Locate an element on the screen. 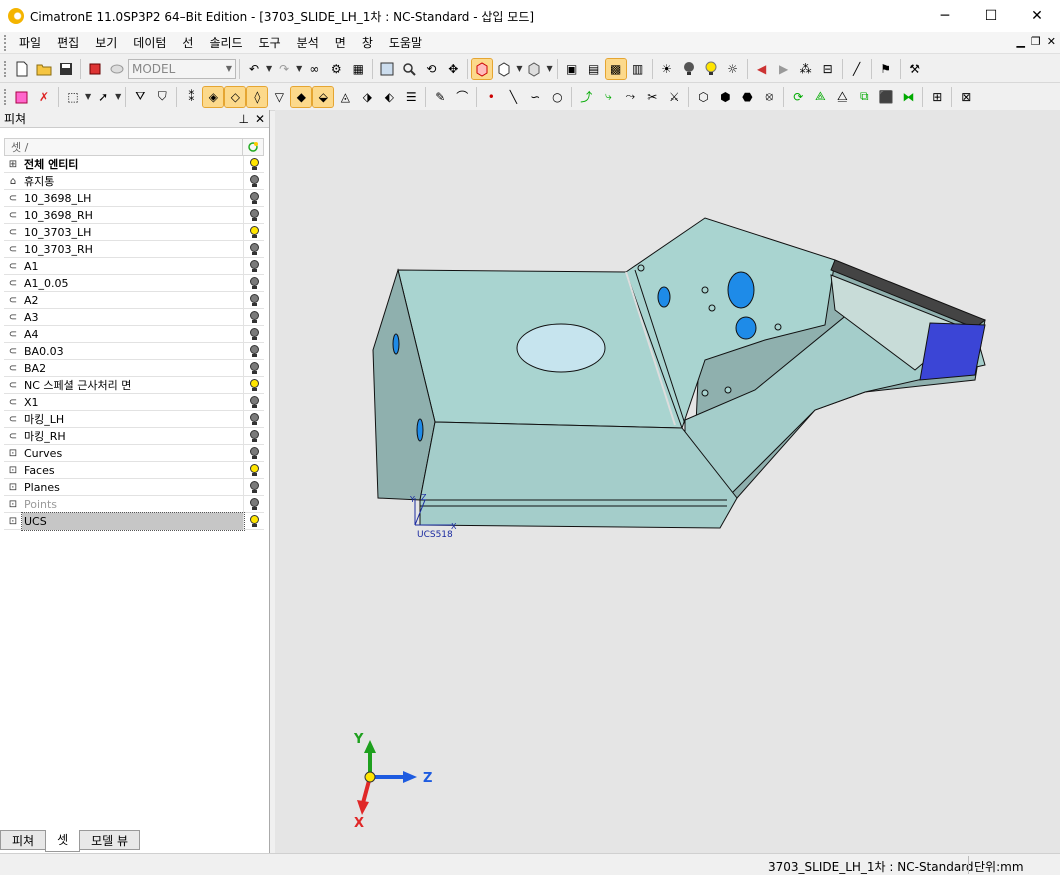  toolbar-grip is located at coordinates (5, 96).